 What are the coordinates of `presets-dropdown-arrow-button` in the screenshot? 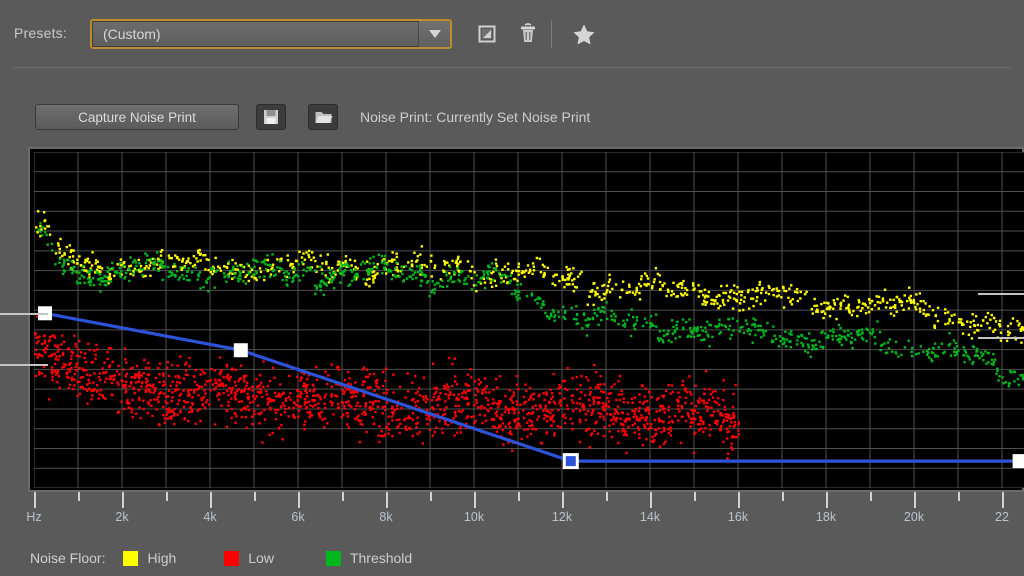 It's located at (434, 34).